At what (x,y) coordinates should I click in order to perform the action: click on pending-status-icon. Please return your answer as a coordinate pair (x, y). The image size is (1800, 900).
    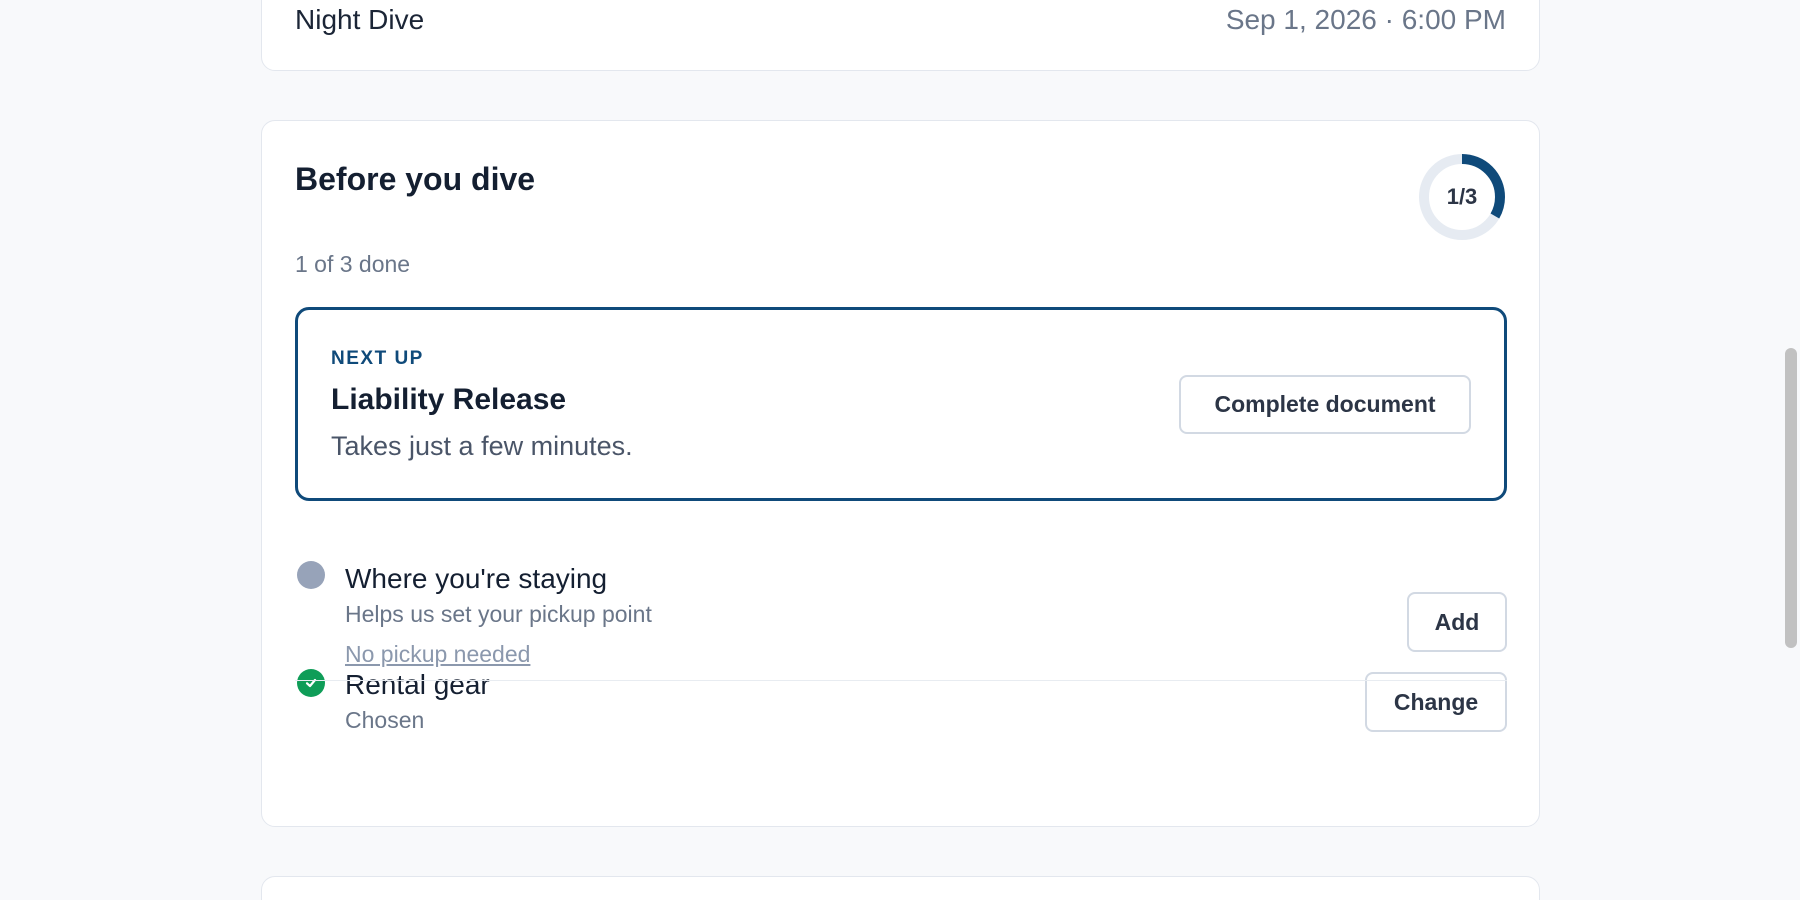
    Looking at the image, I should click on (311, 575).